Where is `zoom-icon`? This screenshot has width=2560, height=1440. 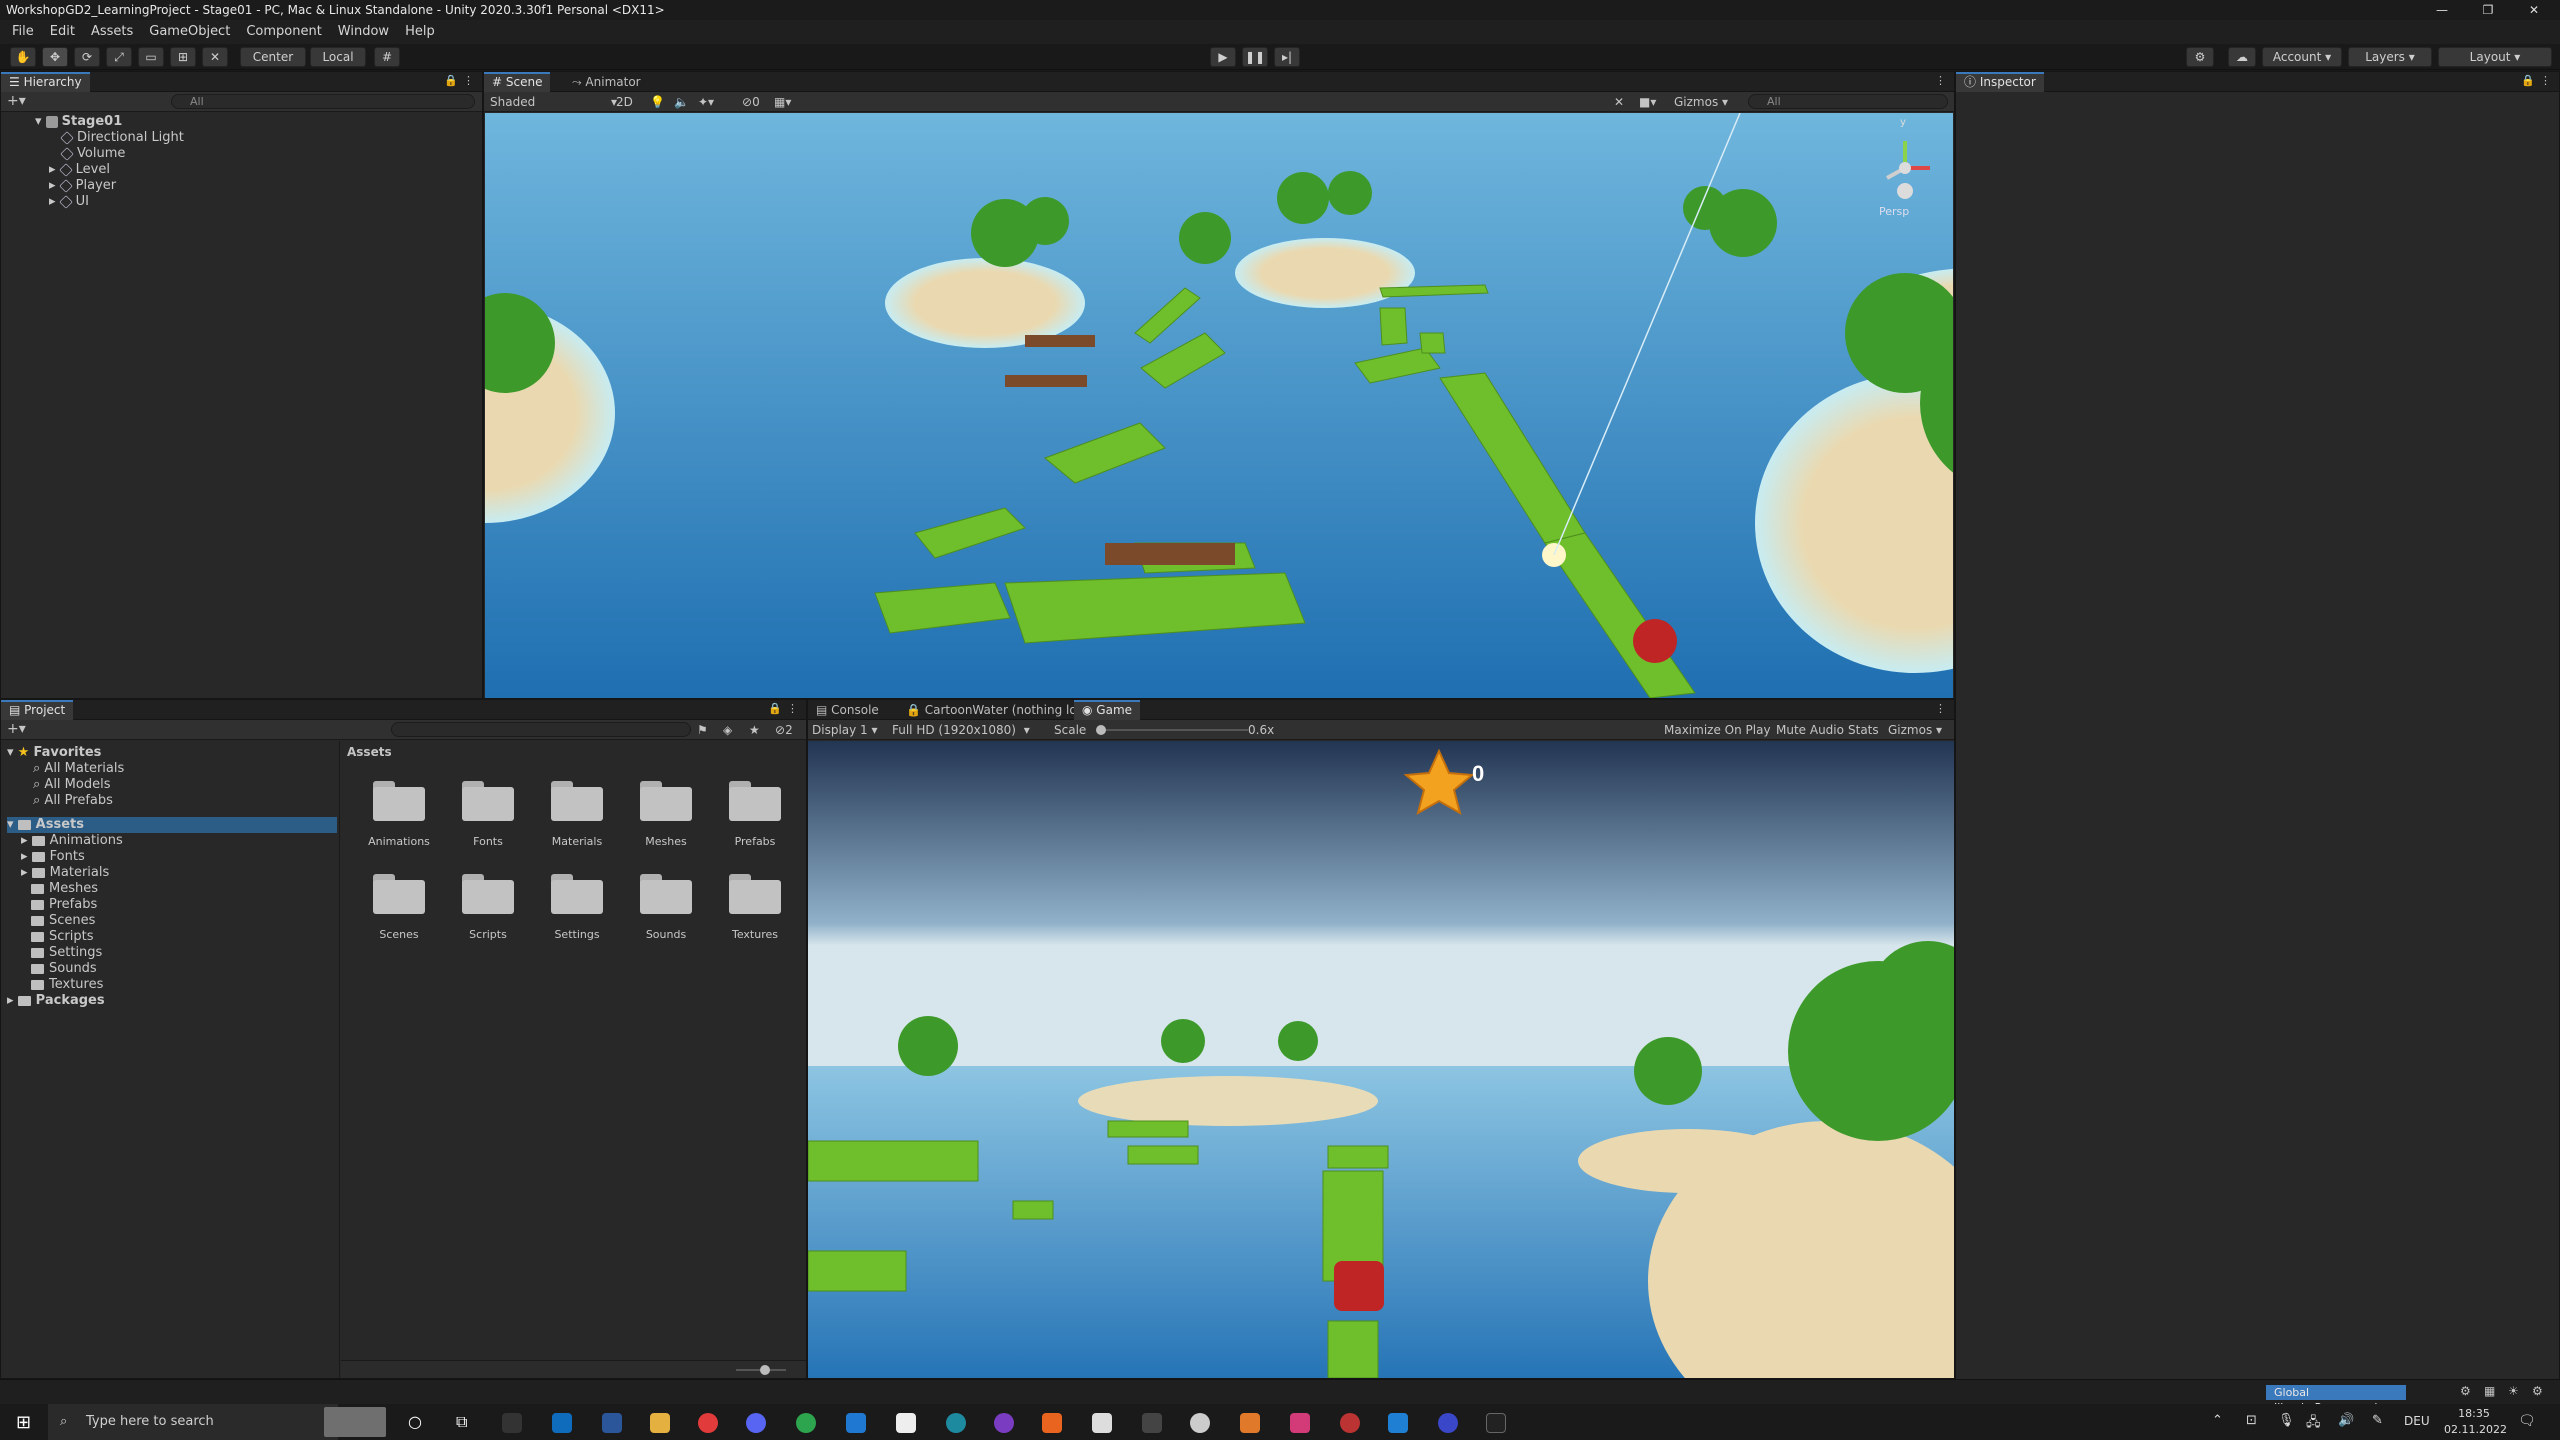 zoom-icon is located at coordinates (1448, 1423).